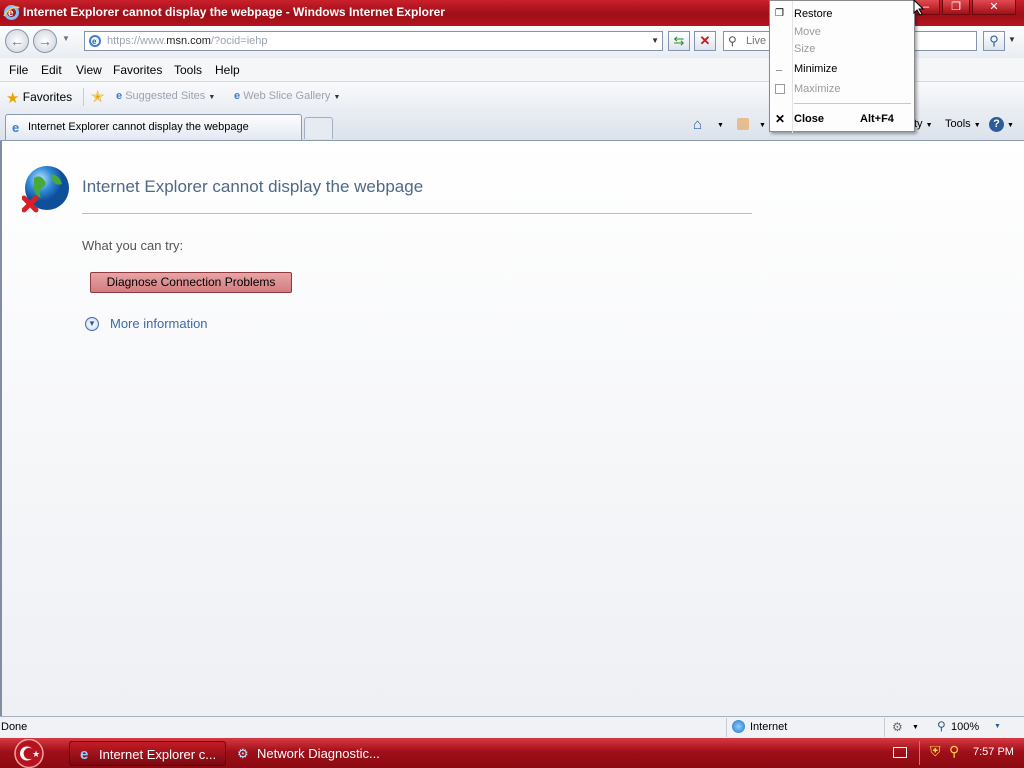 This screenshot has width=1024, height=768. I want to click on network-diagnostics-icon: ⚙, so click(243, 753).